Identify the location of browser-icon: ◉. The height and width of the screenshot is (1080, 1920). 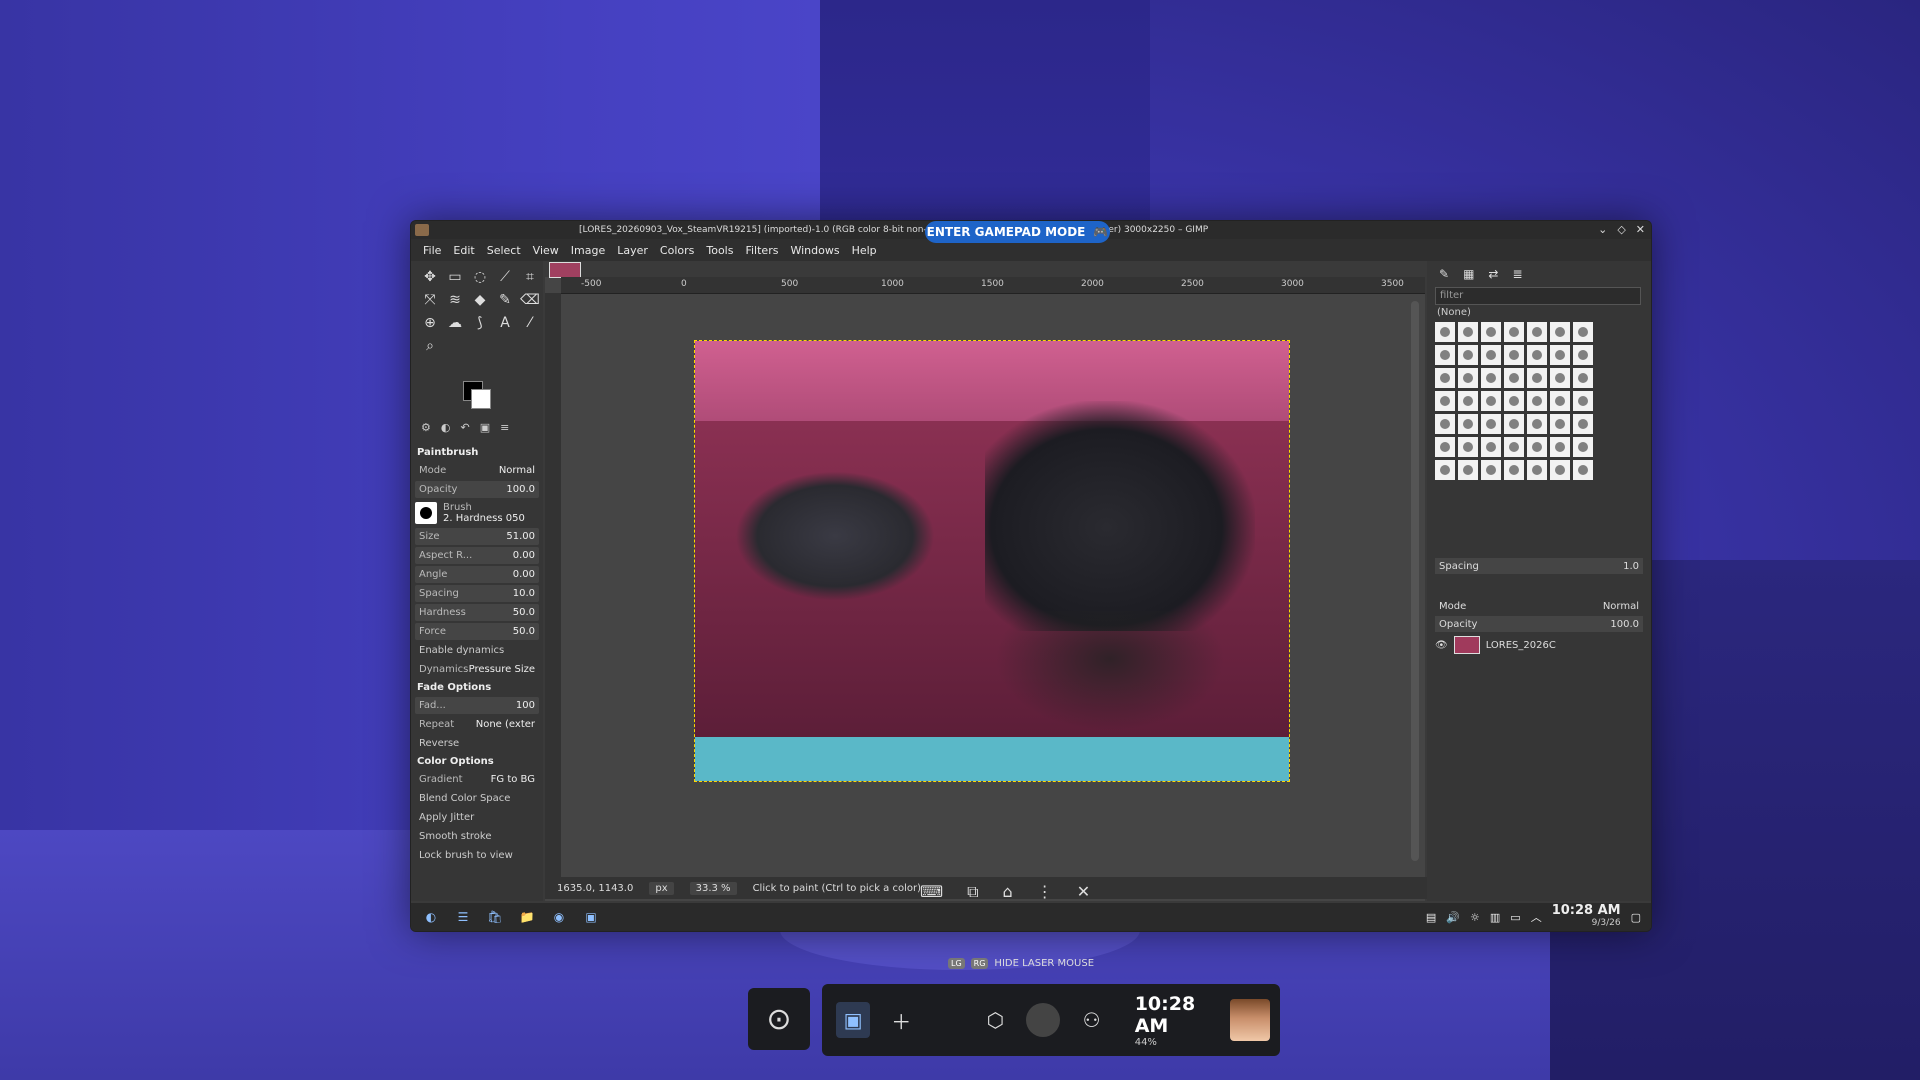
(559, 917).